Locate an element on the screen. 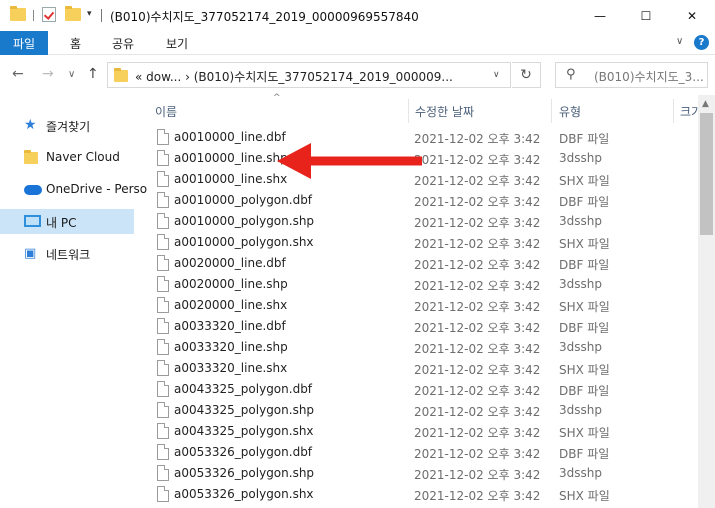 This screenshot has height=508, width=715. ribbon-tab-bar: 파일 홈 공유 보기 ∨ ? is located at coordinates (357, 43).